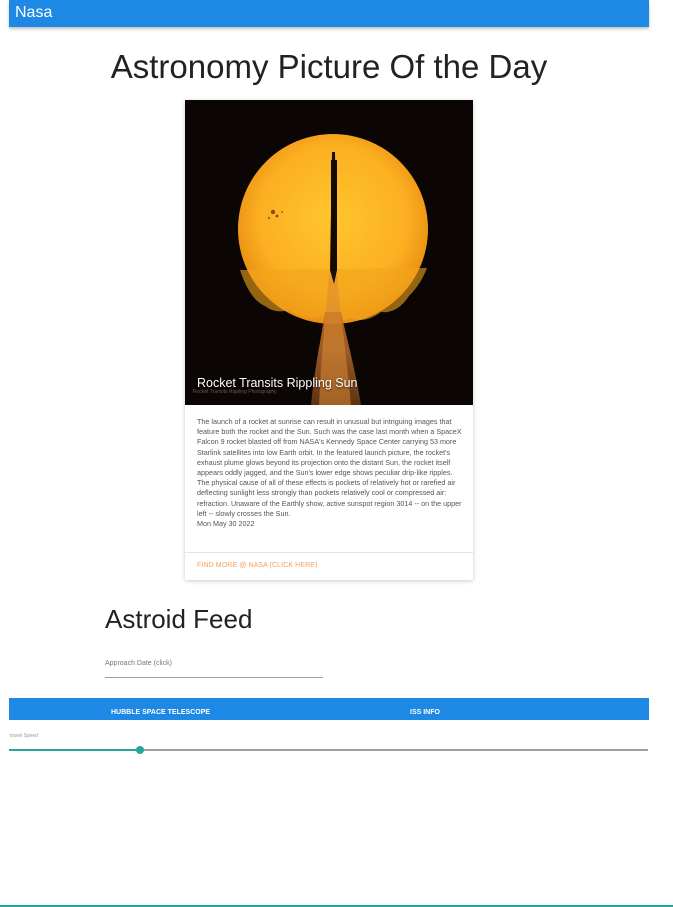 The image size is (673, 907). I want to click on tab-hubble: HUBBLE SPACE TELESCOPE, so click(160, 712).